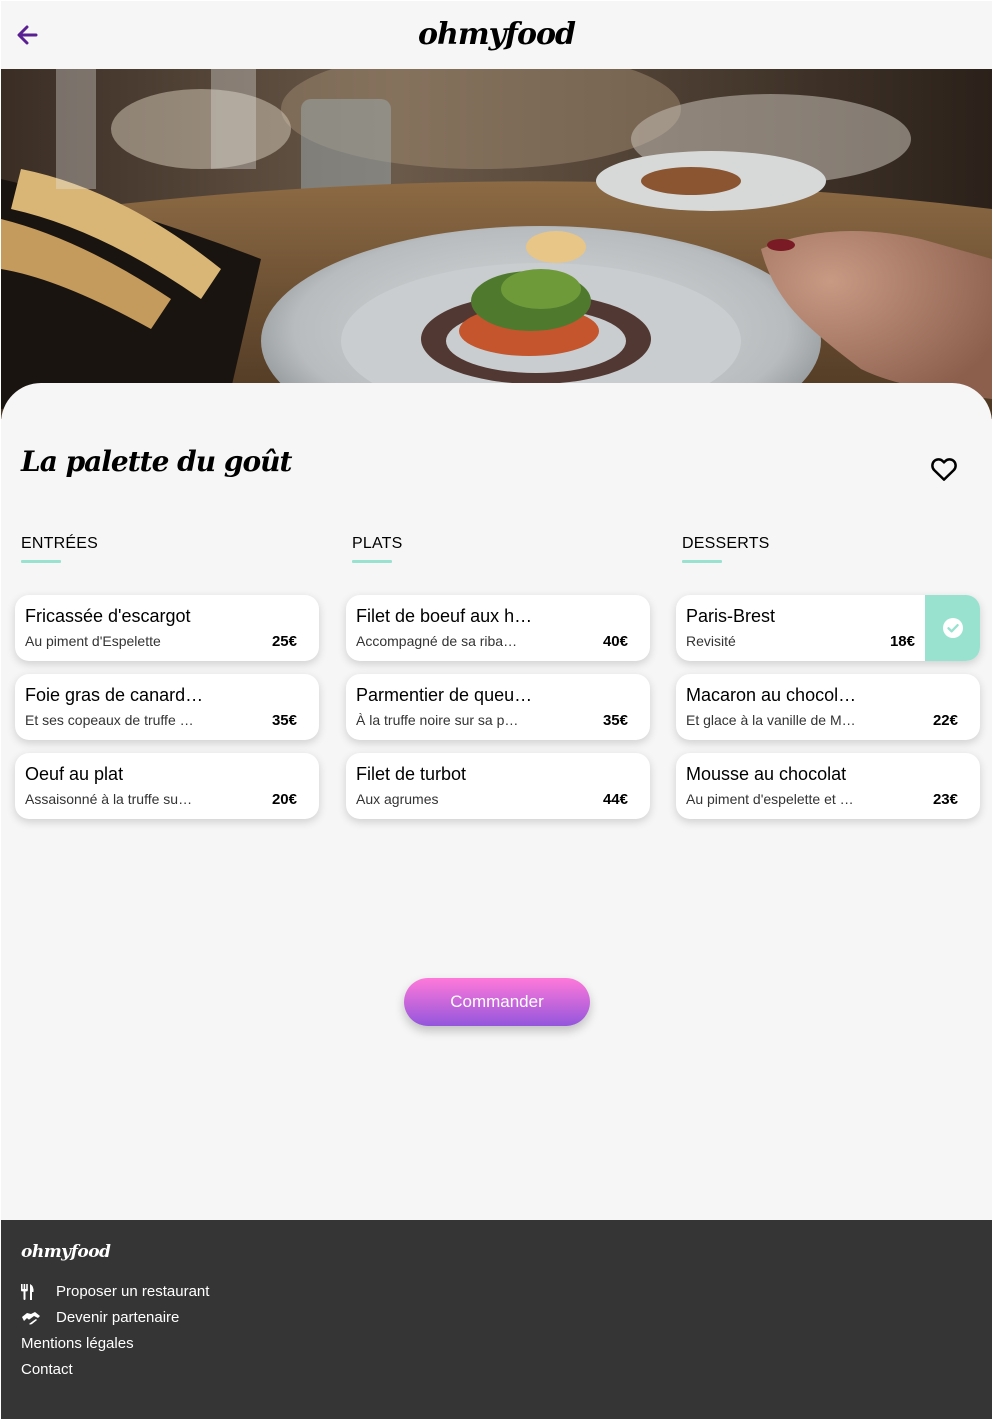 This screenshot has height=1419, width=992. I want to click on brand-logo: ohmyfood, so click(496, 34).